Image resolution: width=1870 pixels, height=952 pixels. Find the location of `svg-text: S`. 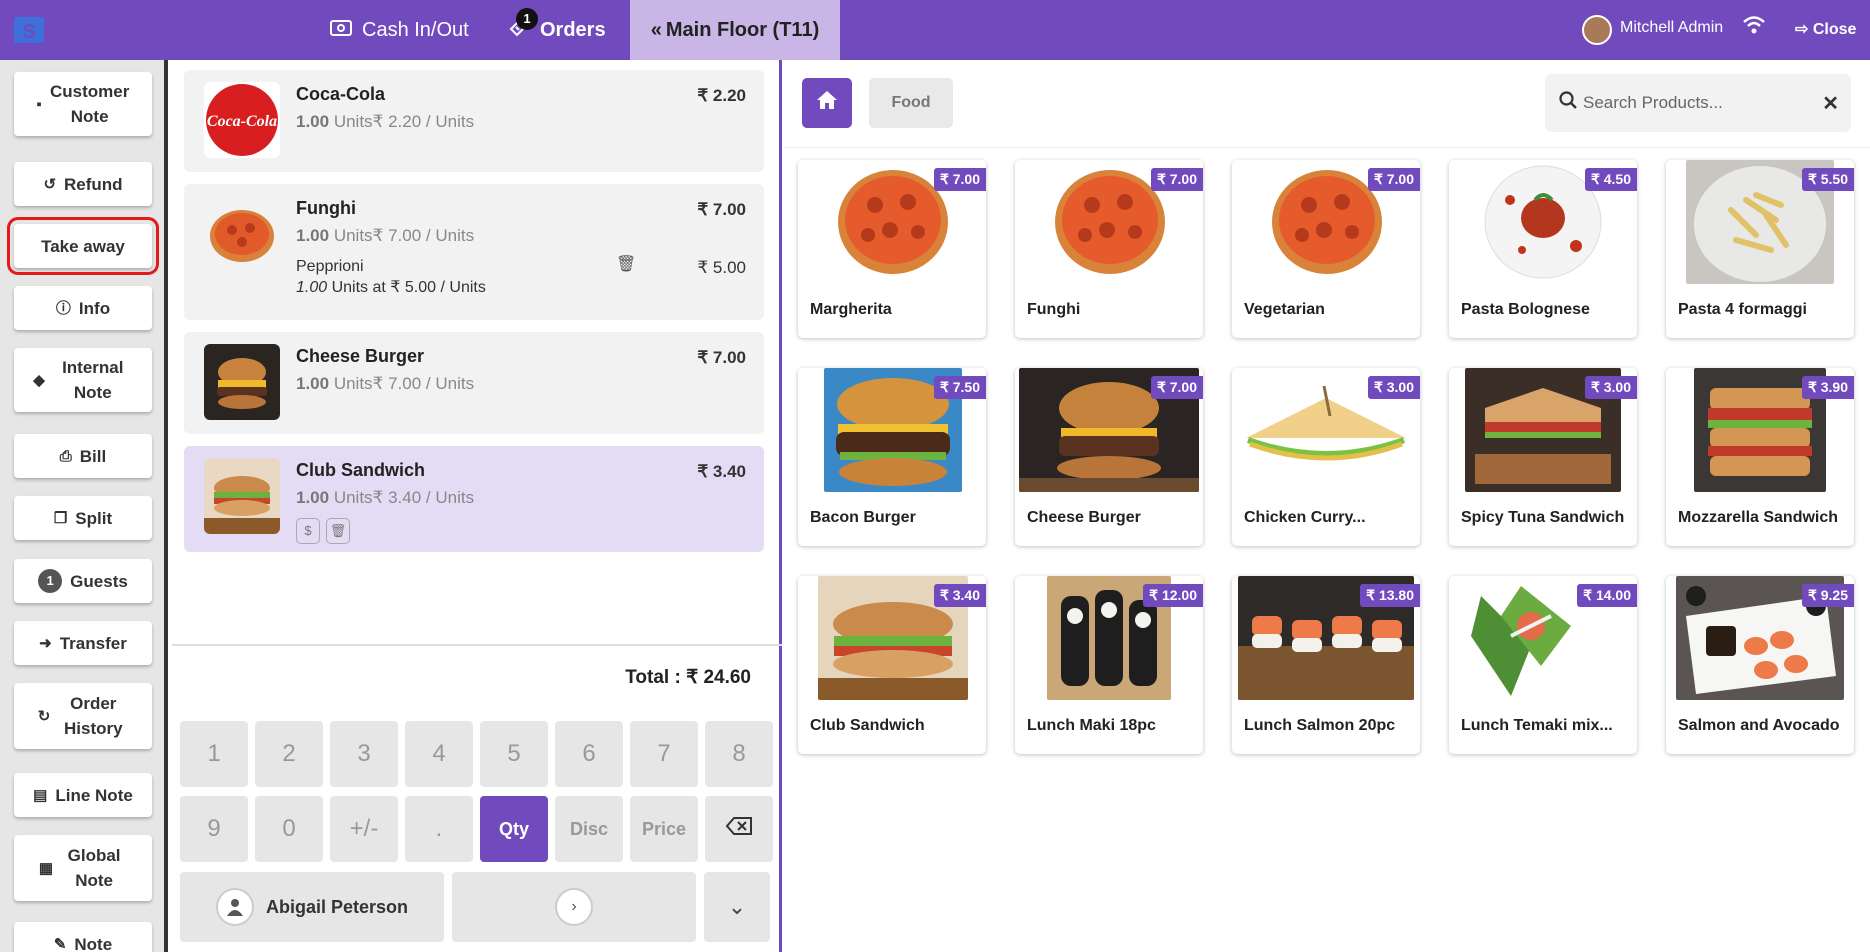

svg-text: S is located at coordinates (28, 32).